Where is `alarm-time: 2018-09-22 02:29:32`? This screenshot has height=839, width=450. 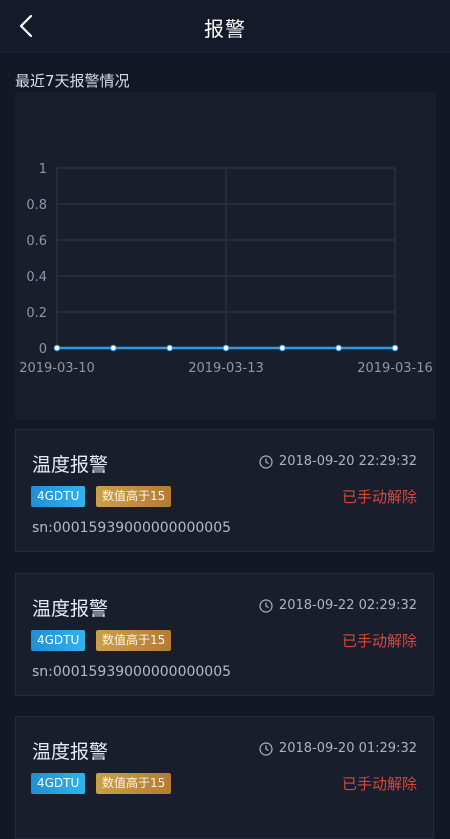 alarm-time: 2018-09-22 02:29:32 is located at coordinates (338, 605).